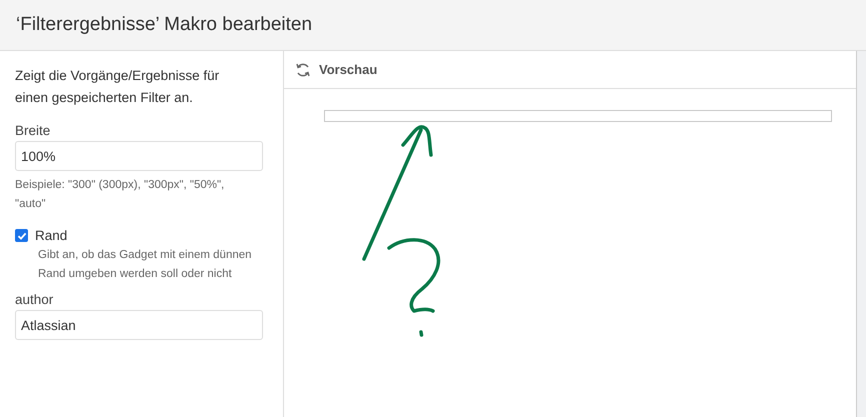  What do you see at coordinates (348, 69) in the screenshot?
I see `preview-title: Vorschau` at bounding box center [348, 69].